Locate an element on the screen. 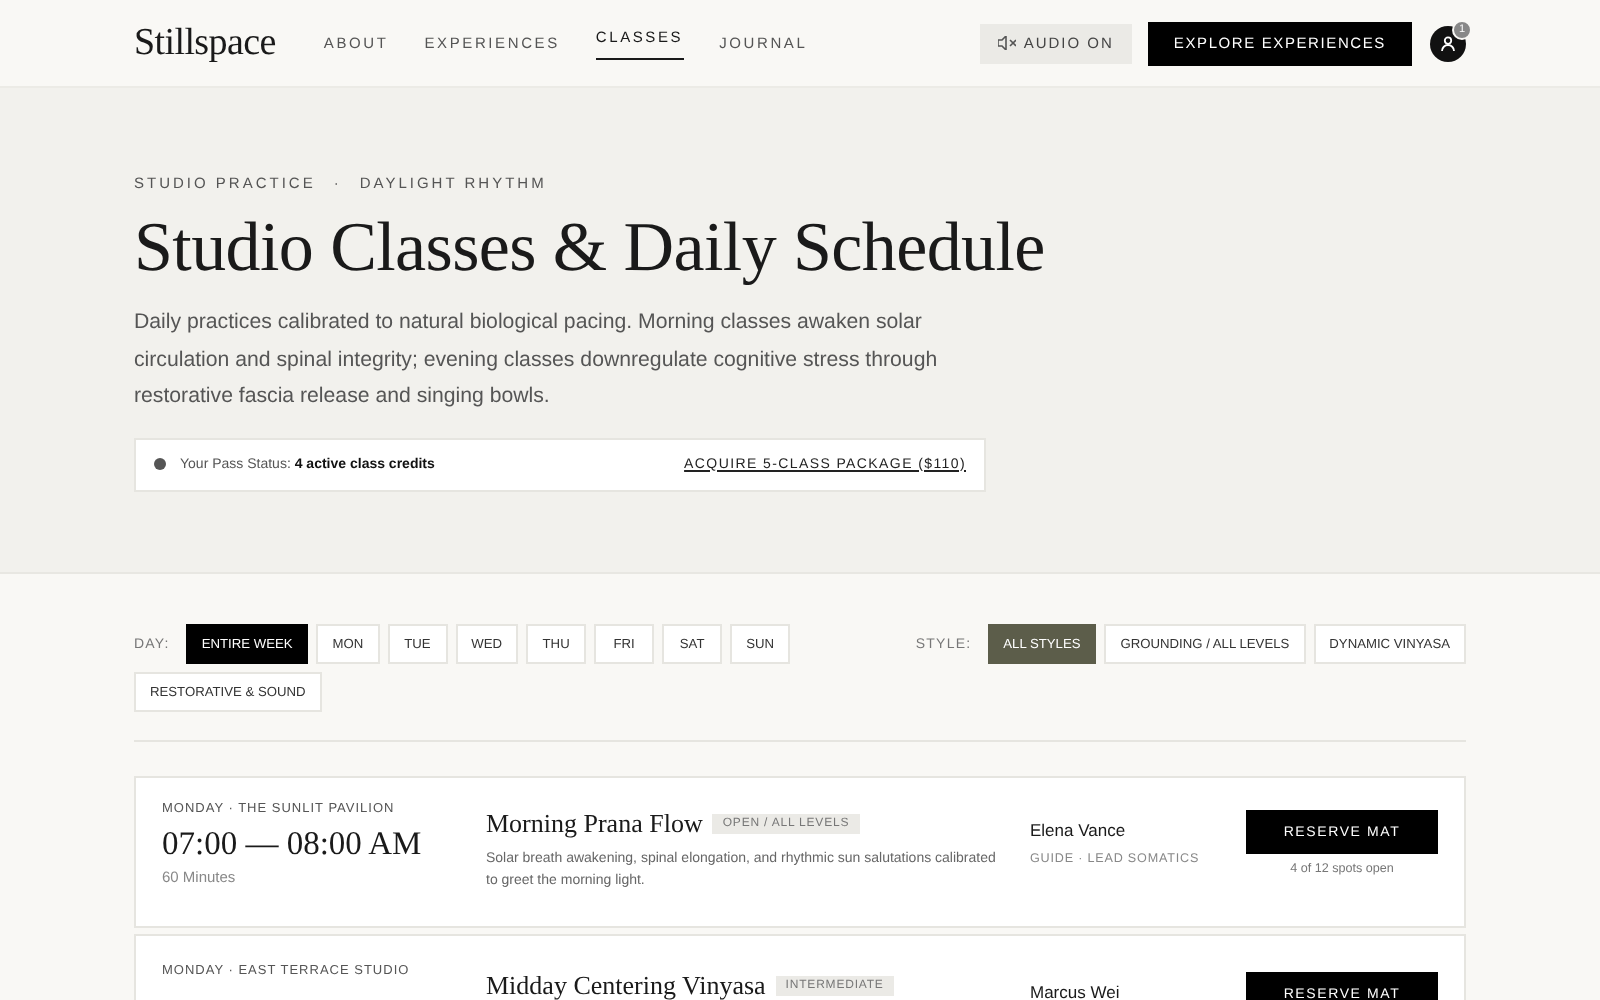 The width and height of the screenshot is (1600, 1000). class-time: 07:00 — 08:00 AM is located at coordinates (293, 844).